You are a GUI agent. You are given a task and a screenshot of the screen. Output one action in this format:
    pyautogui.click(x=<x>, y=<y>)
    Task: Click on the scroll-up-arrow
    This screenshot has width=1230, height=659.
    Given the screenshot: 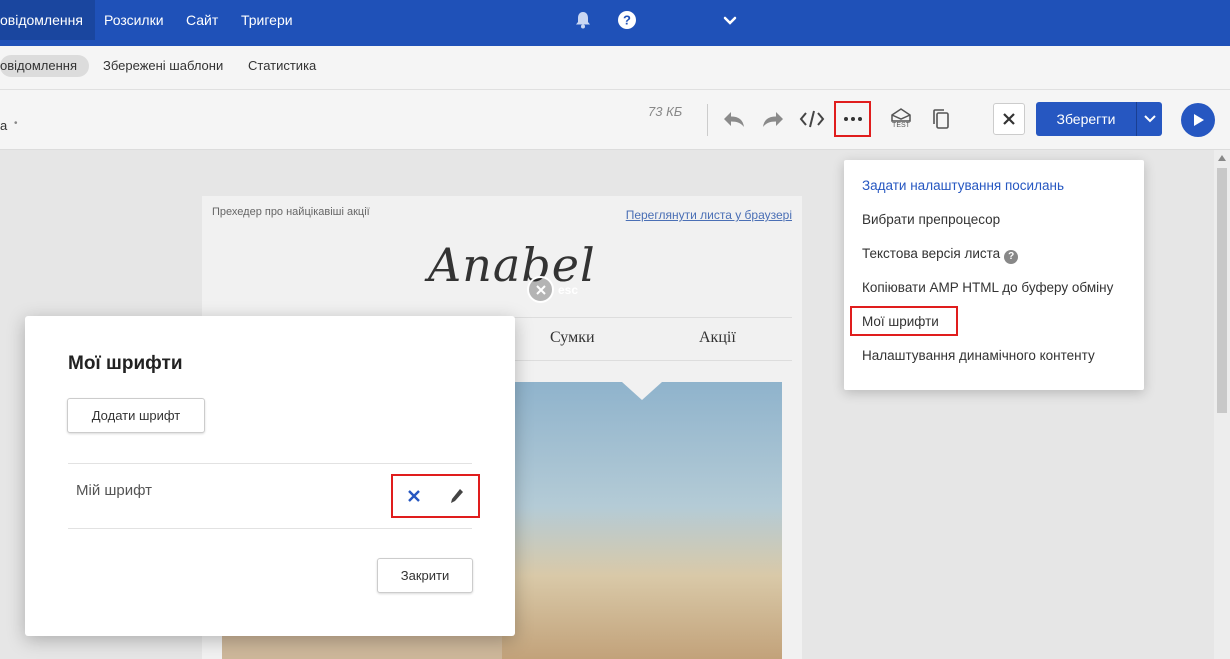 What is the action you would take?
    pyautogui.click(x=1222, y=158)
    